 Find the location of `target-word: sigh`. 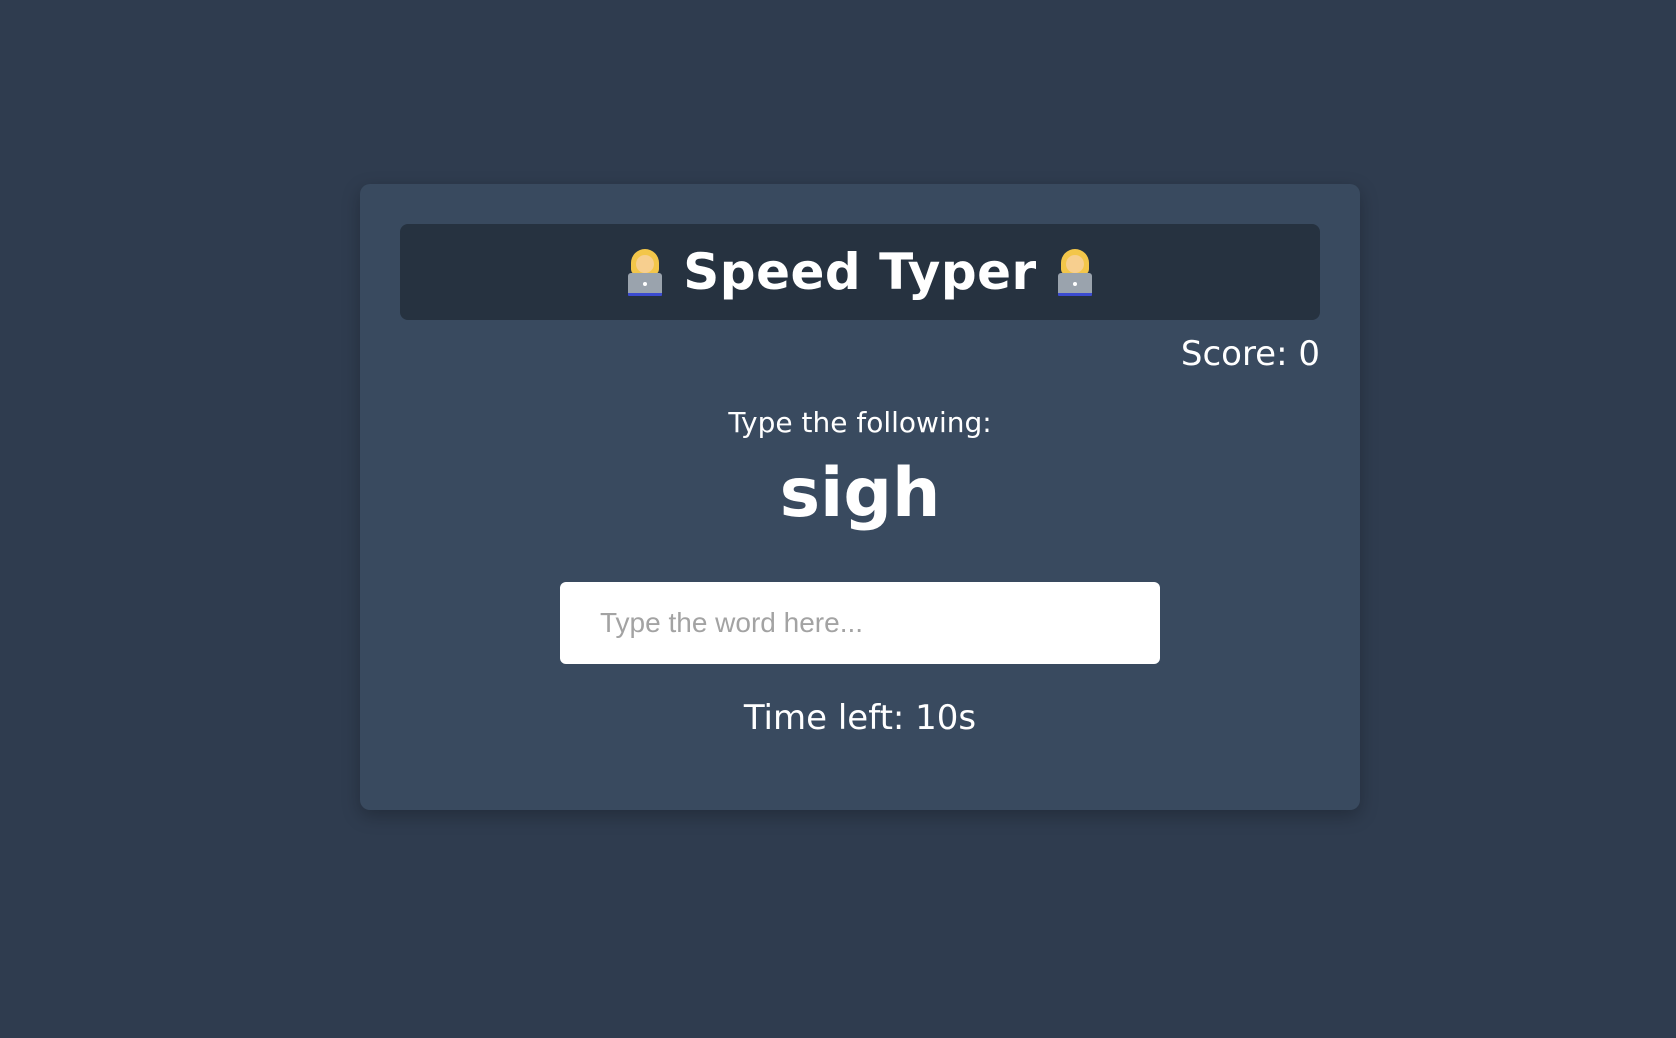

target-word: sigh is located at coordinates (860, 493).